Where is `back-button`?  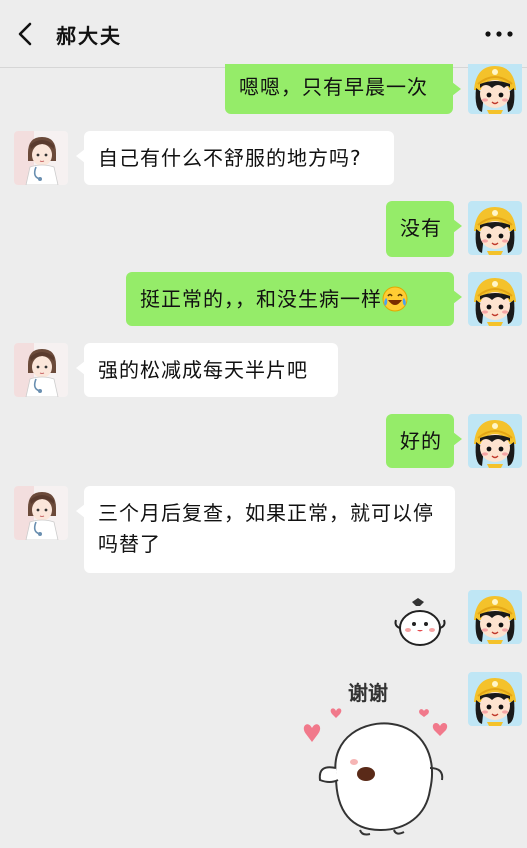 back-button is located at coordinates (26, 34).